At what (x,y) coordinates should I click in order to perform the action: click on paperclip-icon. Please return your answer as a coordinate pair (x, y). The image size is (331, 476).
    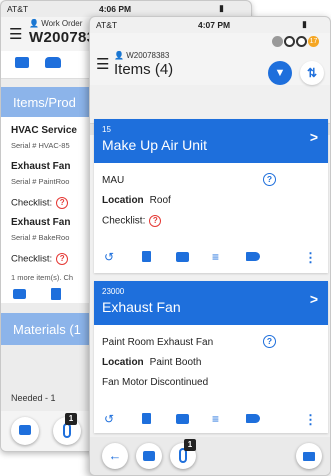
    Looking at the image, I should click on (67, 430).